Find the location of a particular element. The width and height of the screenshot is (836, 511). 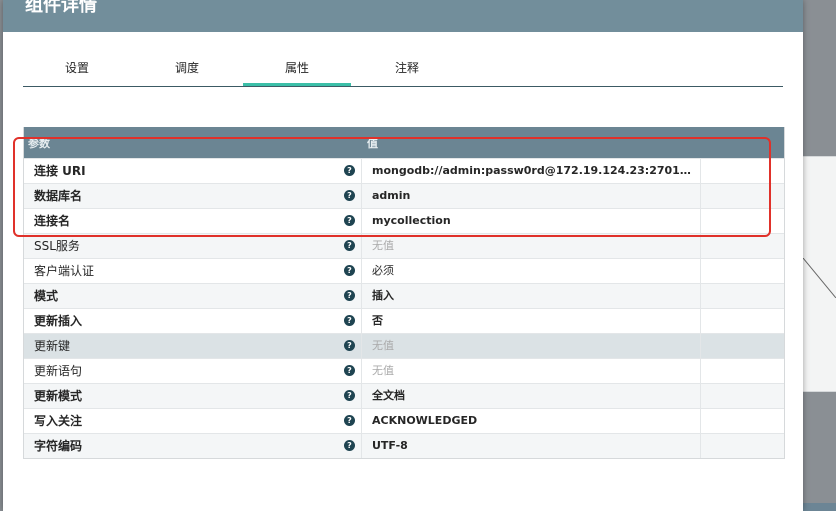

table-row: 连接名? mycollection is located at coordinates (404, 220).